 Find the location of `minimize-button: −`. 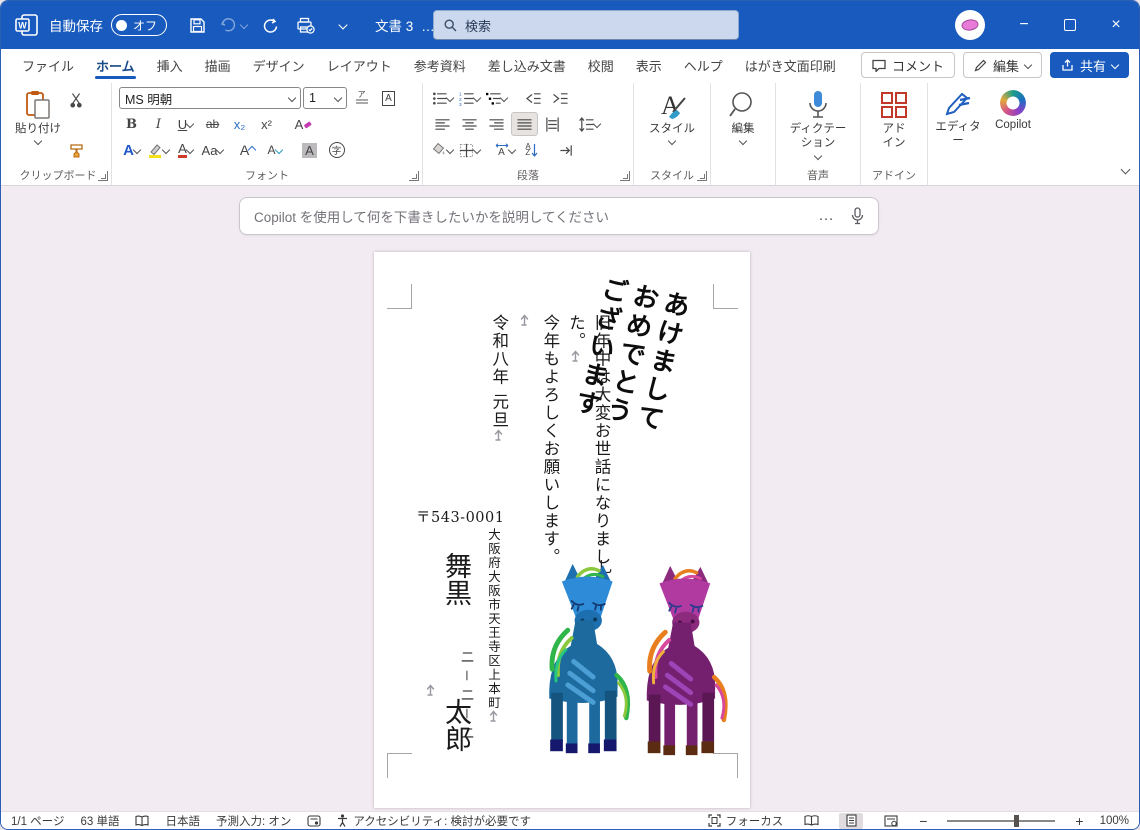

minimize-button: − is located at coordinates (1024, 25).